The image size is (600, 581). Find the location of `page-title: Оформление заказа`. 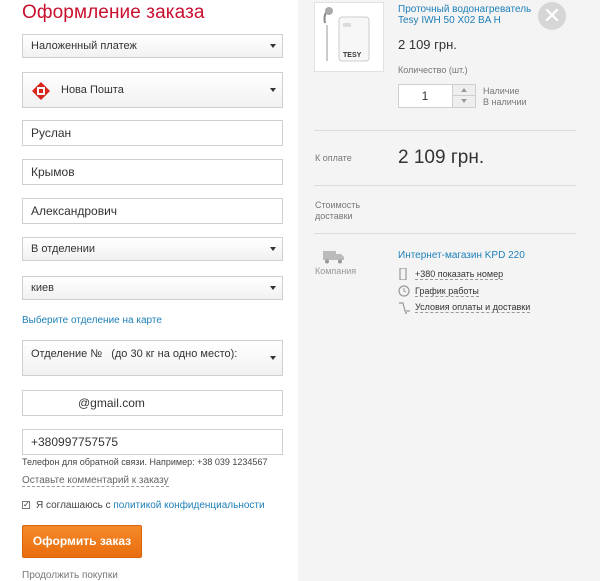

page-title: Оформление заказа is located at coordinates (113, 12).